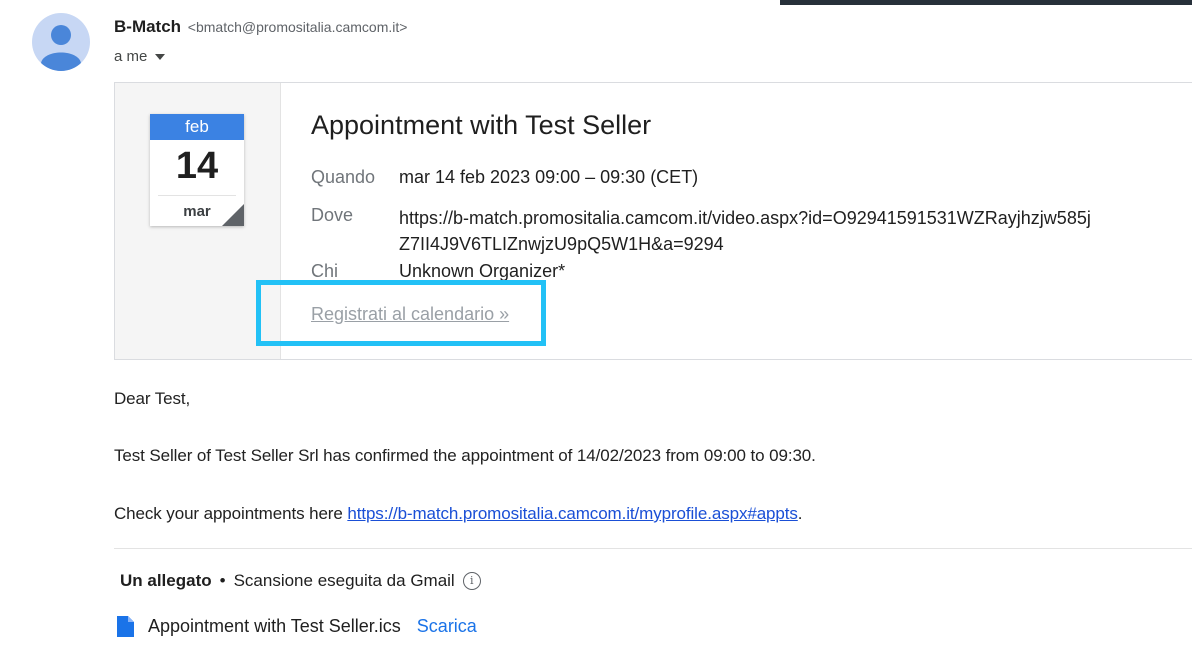  What do you see at coordinates (549, 177) in the screenshot?
I see `when-value: mar 14 feb 2023 09:00 – 09:30 (CET)` at bounding box center [549, 177].